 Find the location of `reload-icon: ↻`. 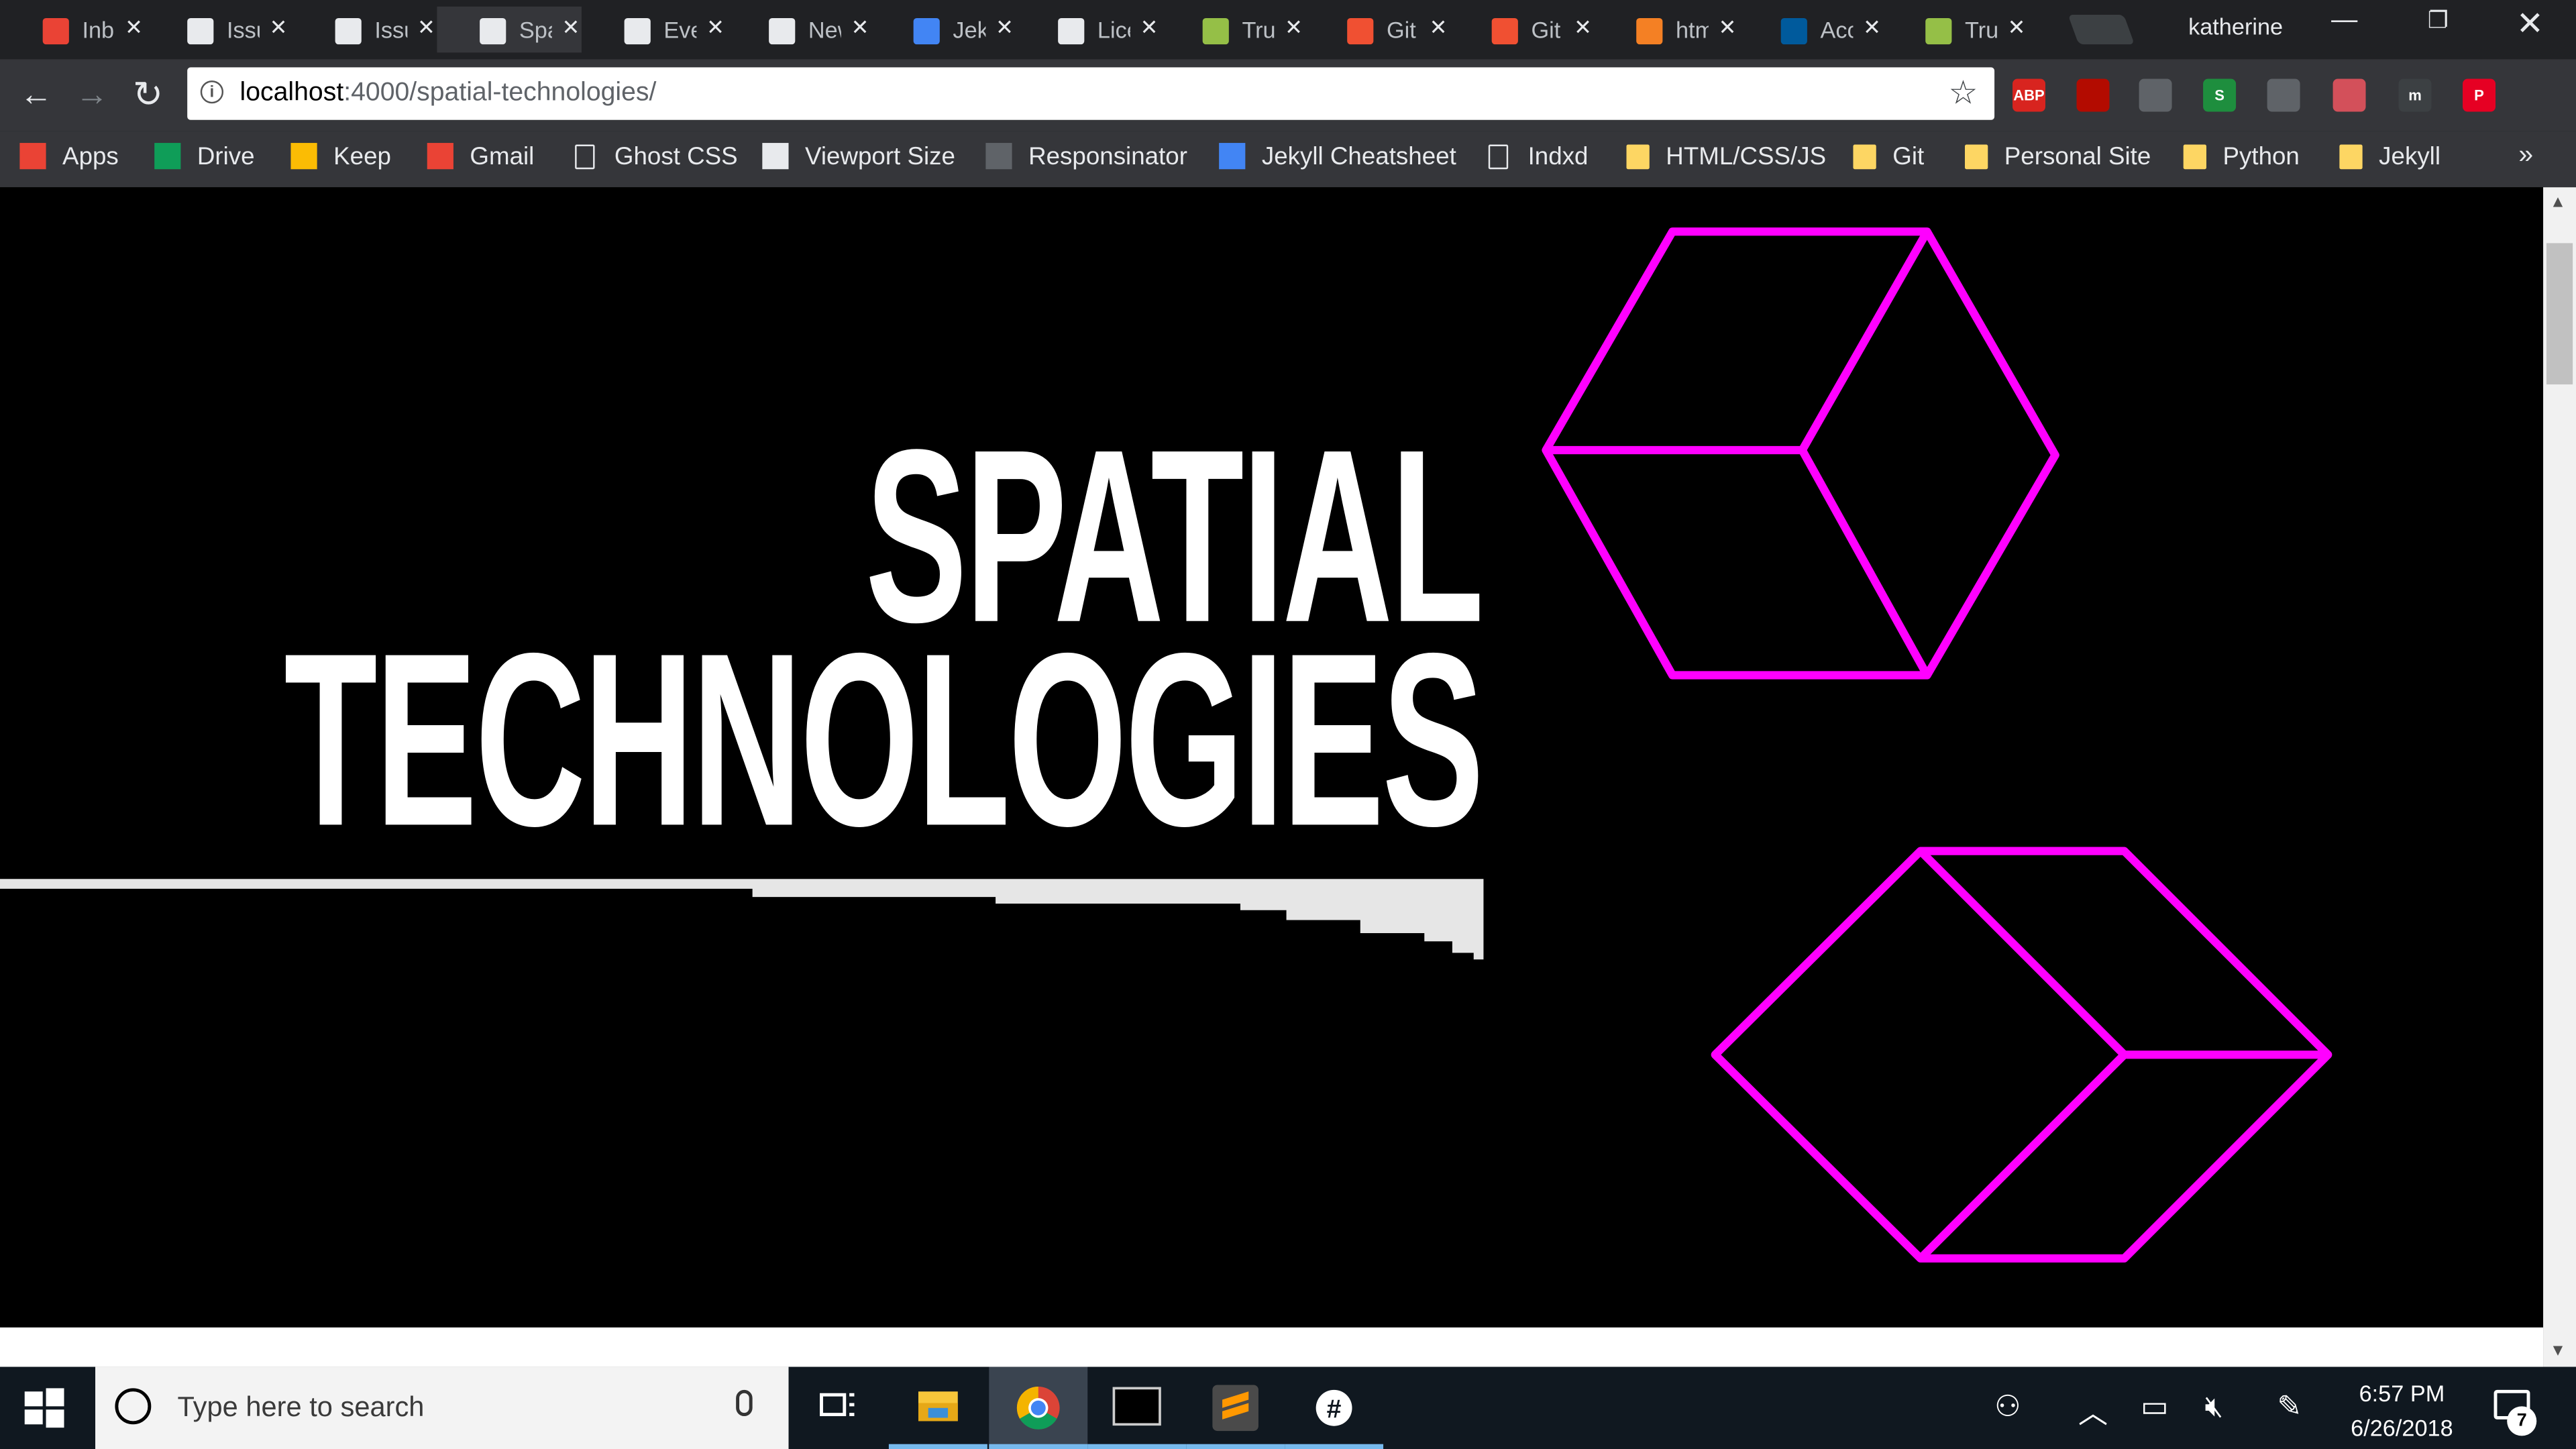

reload-icon: ↻ is located at coordinates (148, 95).